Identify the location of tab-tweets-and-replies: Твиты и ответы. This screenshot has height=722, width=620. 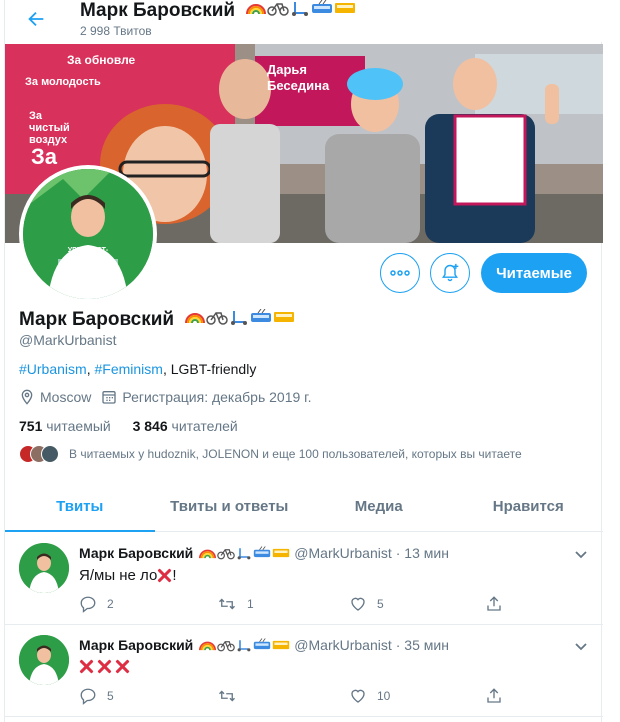
(230, 506).